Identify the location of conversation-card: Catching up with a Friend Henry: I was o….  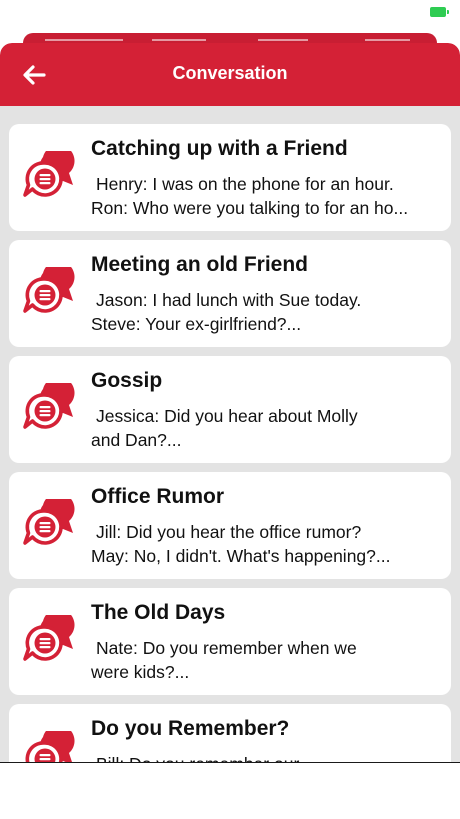
(230, 177).